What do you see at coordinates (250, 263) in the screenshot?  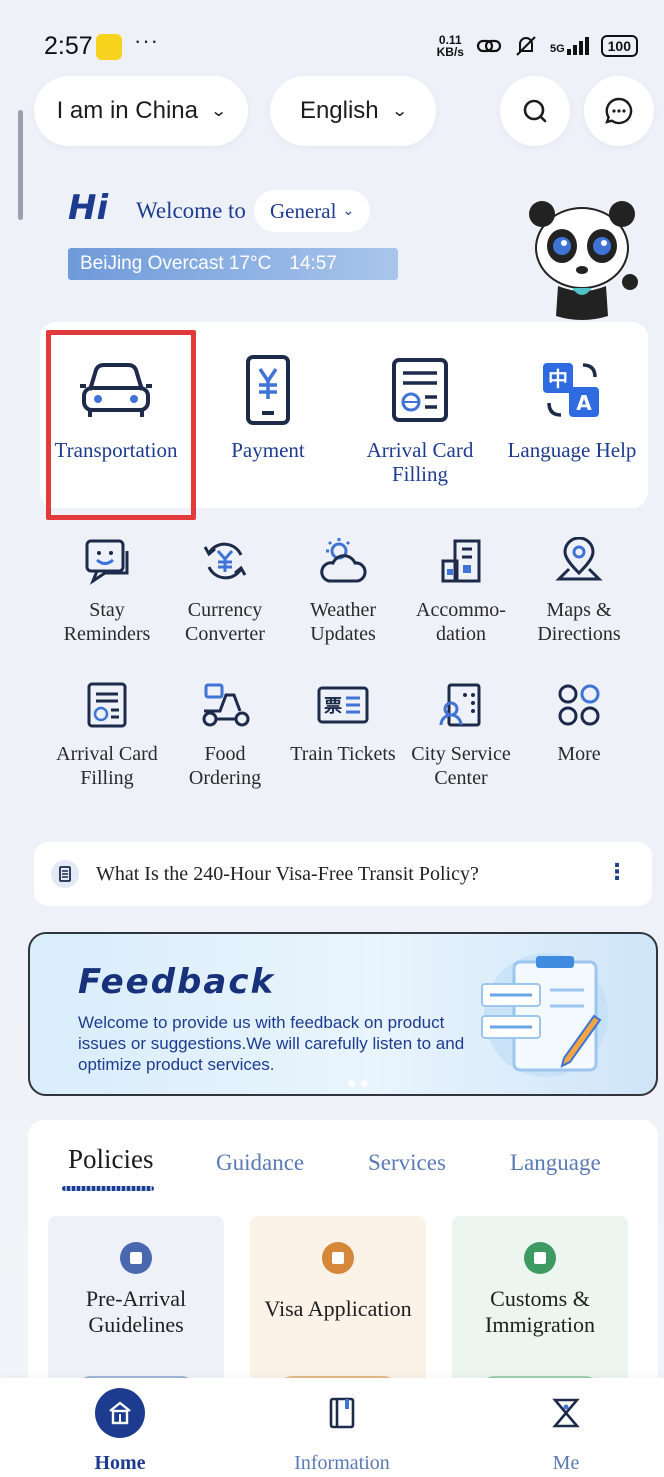 I see `weather-temperature: 17°C` at bounding box center [250, 263].